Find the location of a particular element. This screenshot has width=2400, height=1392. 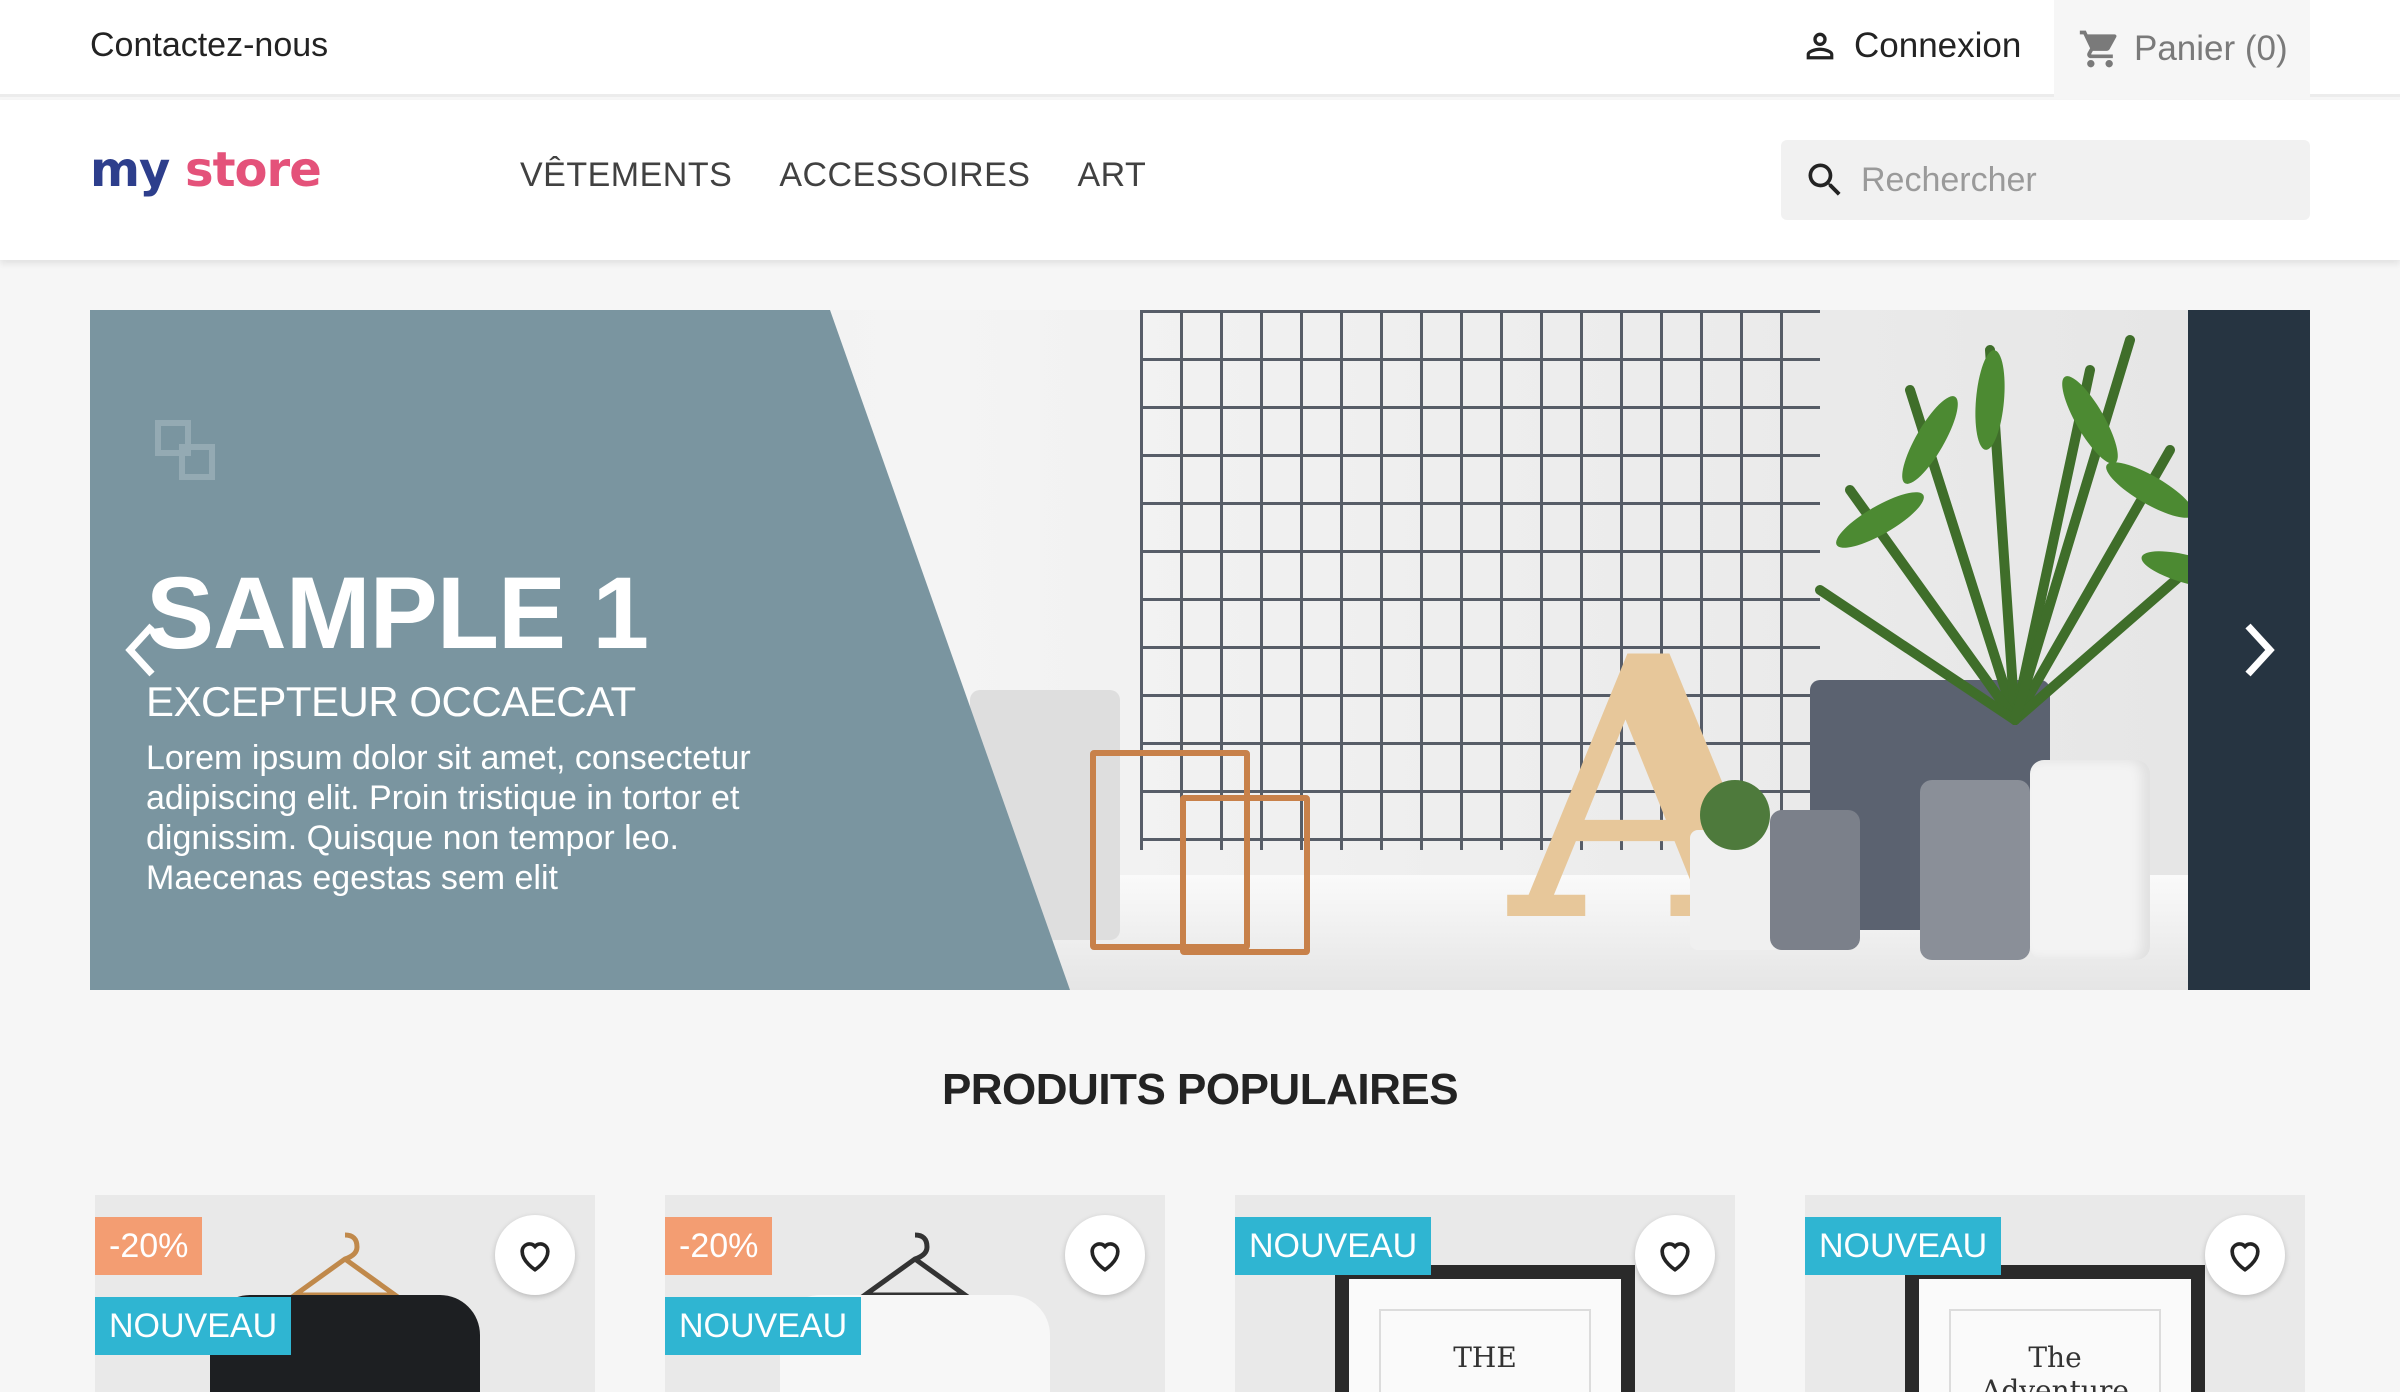

chevron-left-icon is located at coordinates (140, 650).